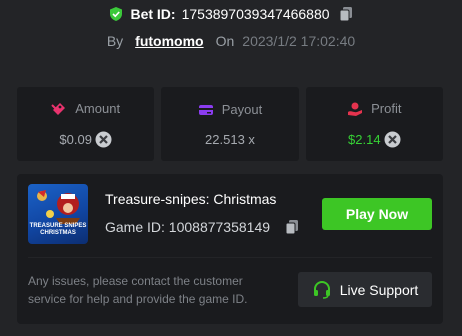 This screenshot has width=462, height=336. Describe the element at coordinates (135, 227) in the screenshot. I see `game-id-label: Game ID:` at that location.